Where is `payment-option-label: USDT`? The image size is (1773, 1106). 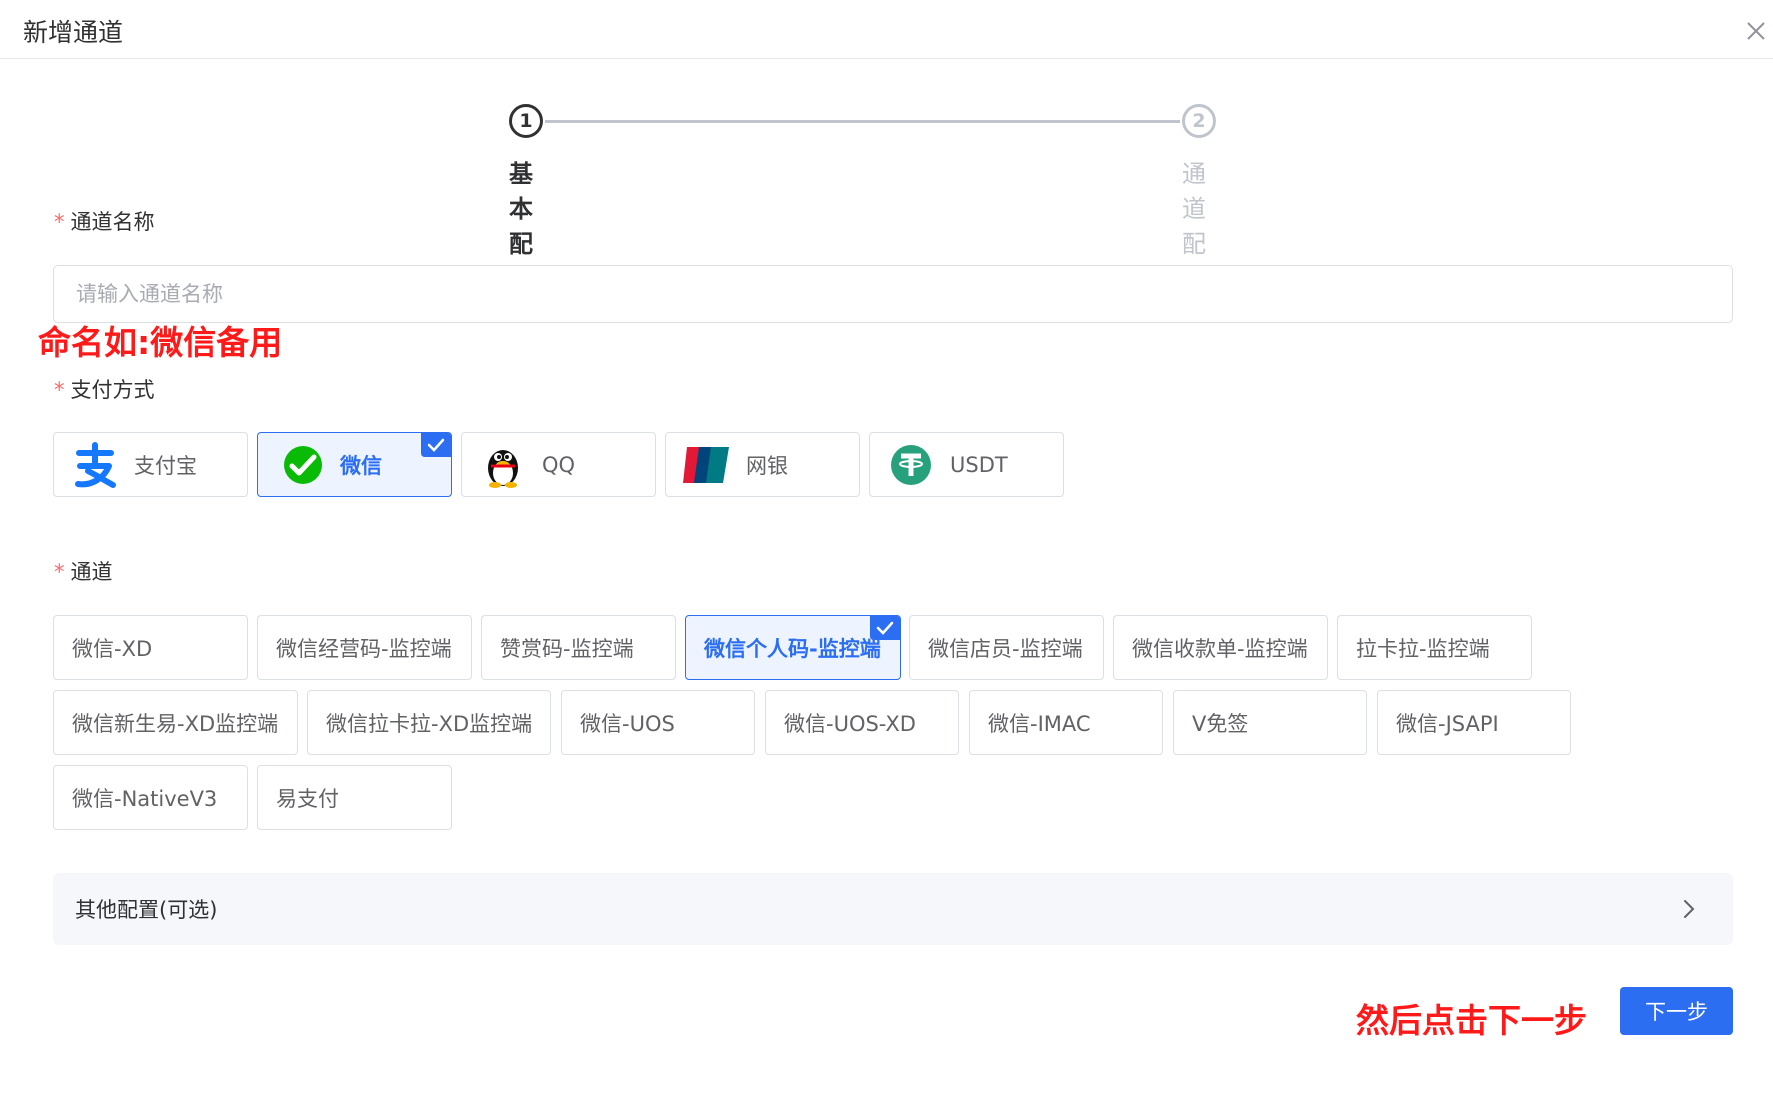
payment-option-label: USDT is located at coordinates (979, 464).